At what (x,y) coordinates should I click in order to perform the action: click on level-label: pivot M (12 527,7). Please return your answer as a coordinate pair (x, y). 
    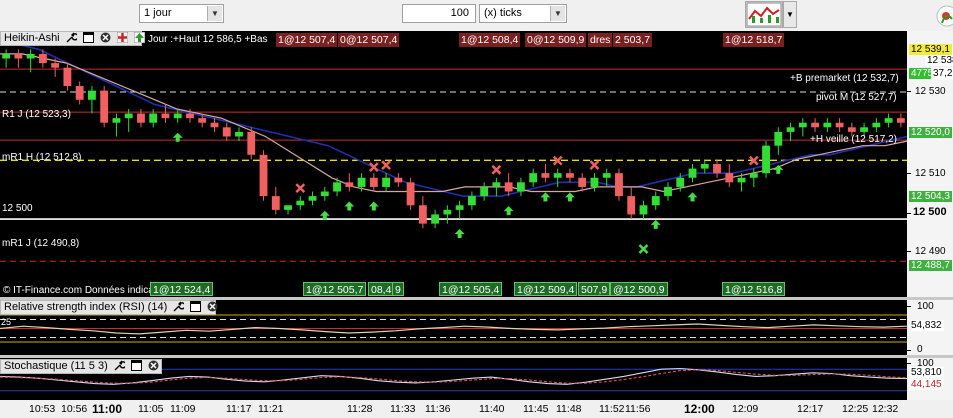
    Looking at the image, I should click on (856, 97).